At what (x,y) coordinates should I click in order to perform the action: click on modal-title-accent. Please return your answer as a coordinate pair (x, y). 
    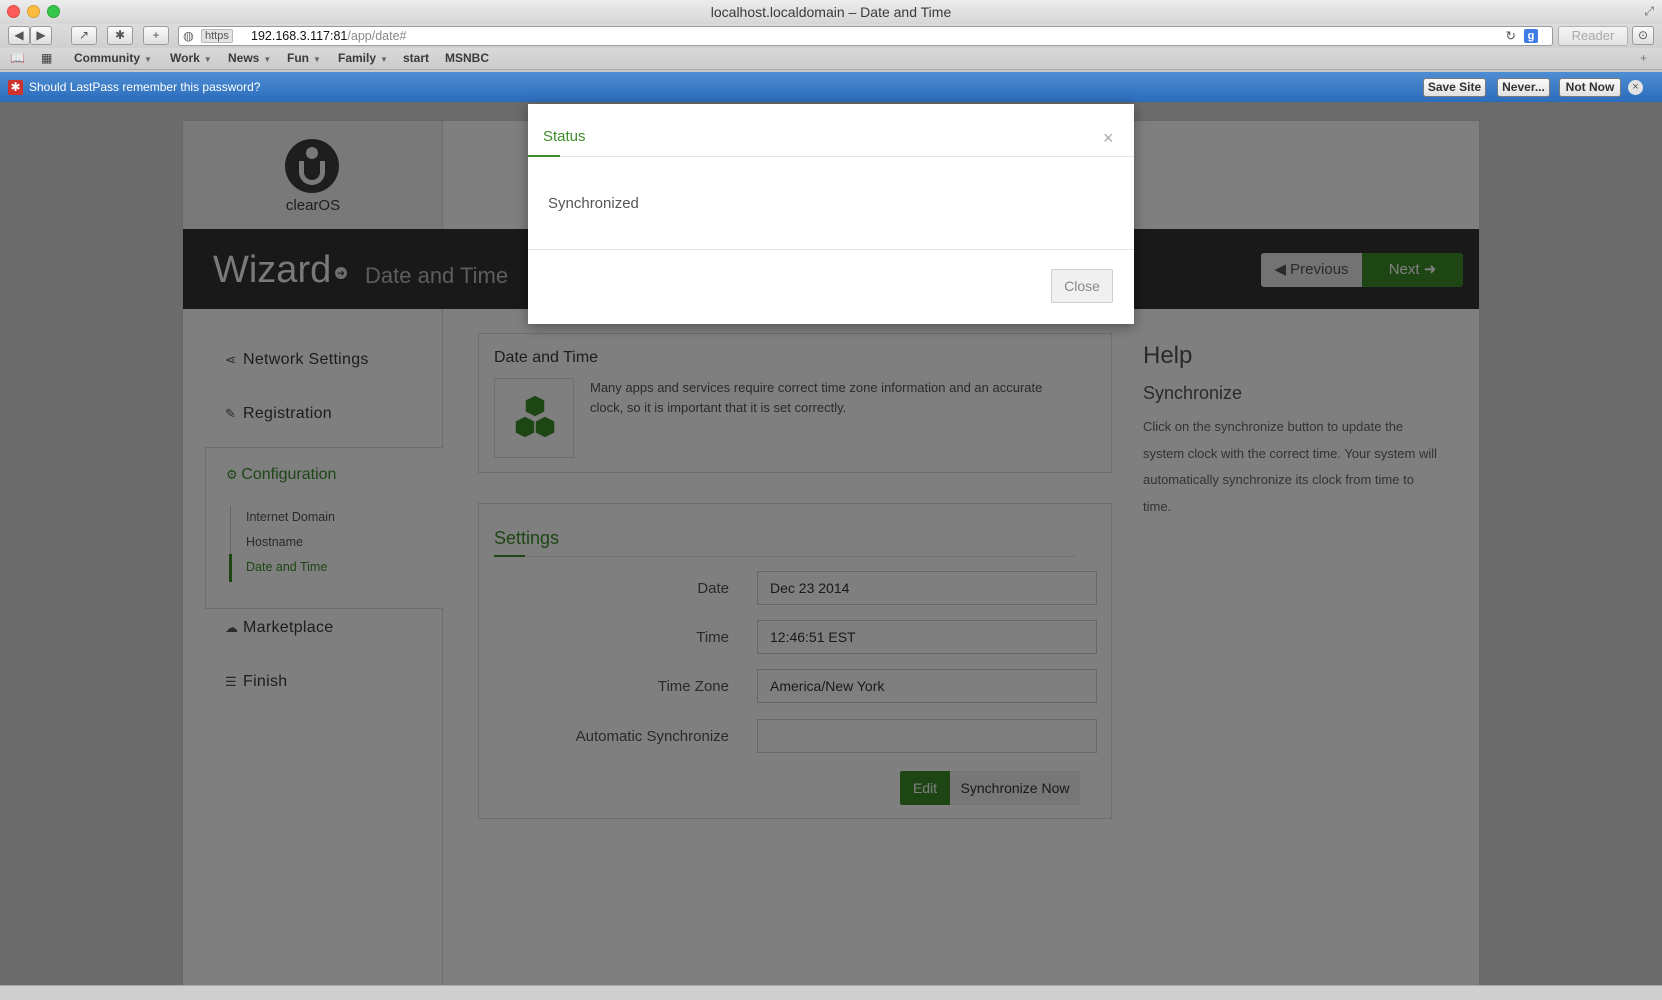
    Looking at the image, I should click on (544, 156).